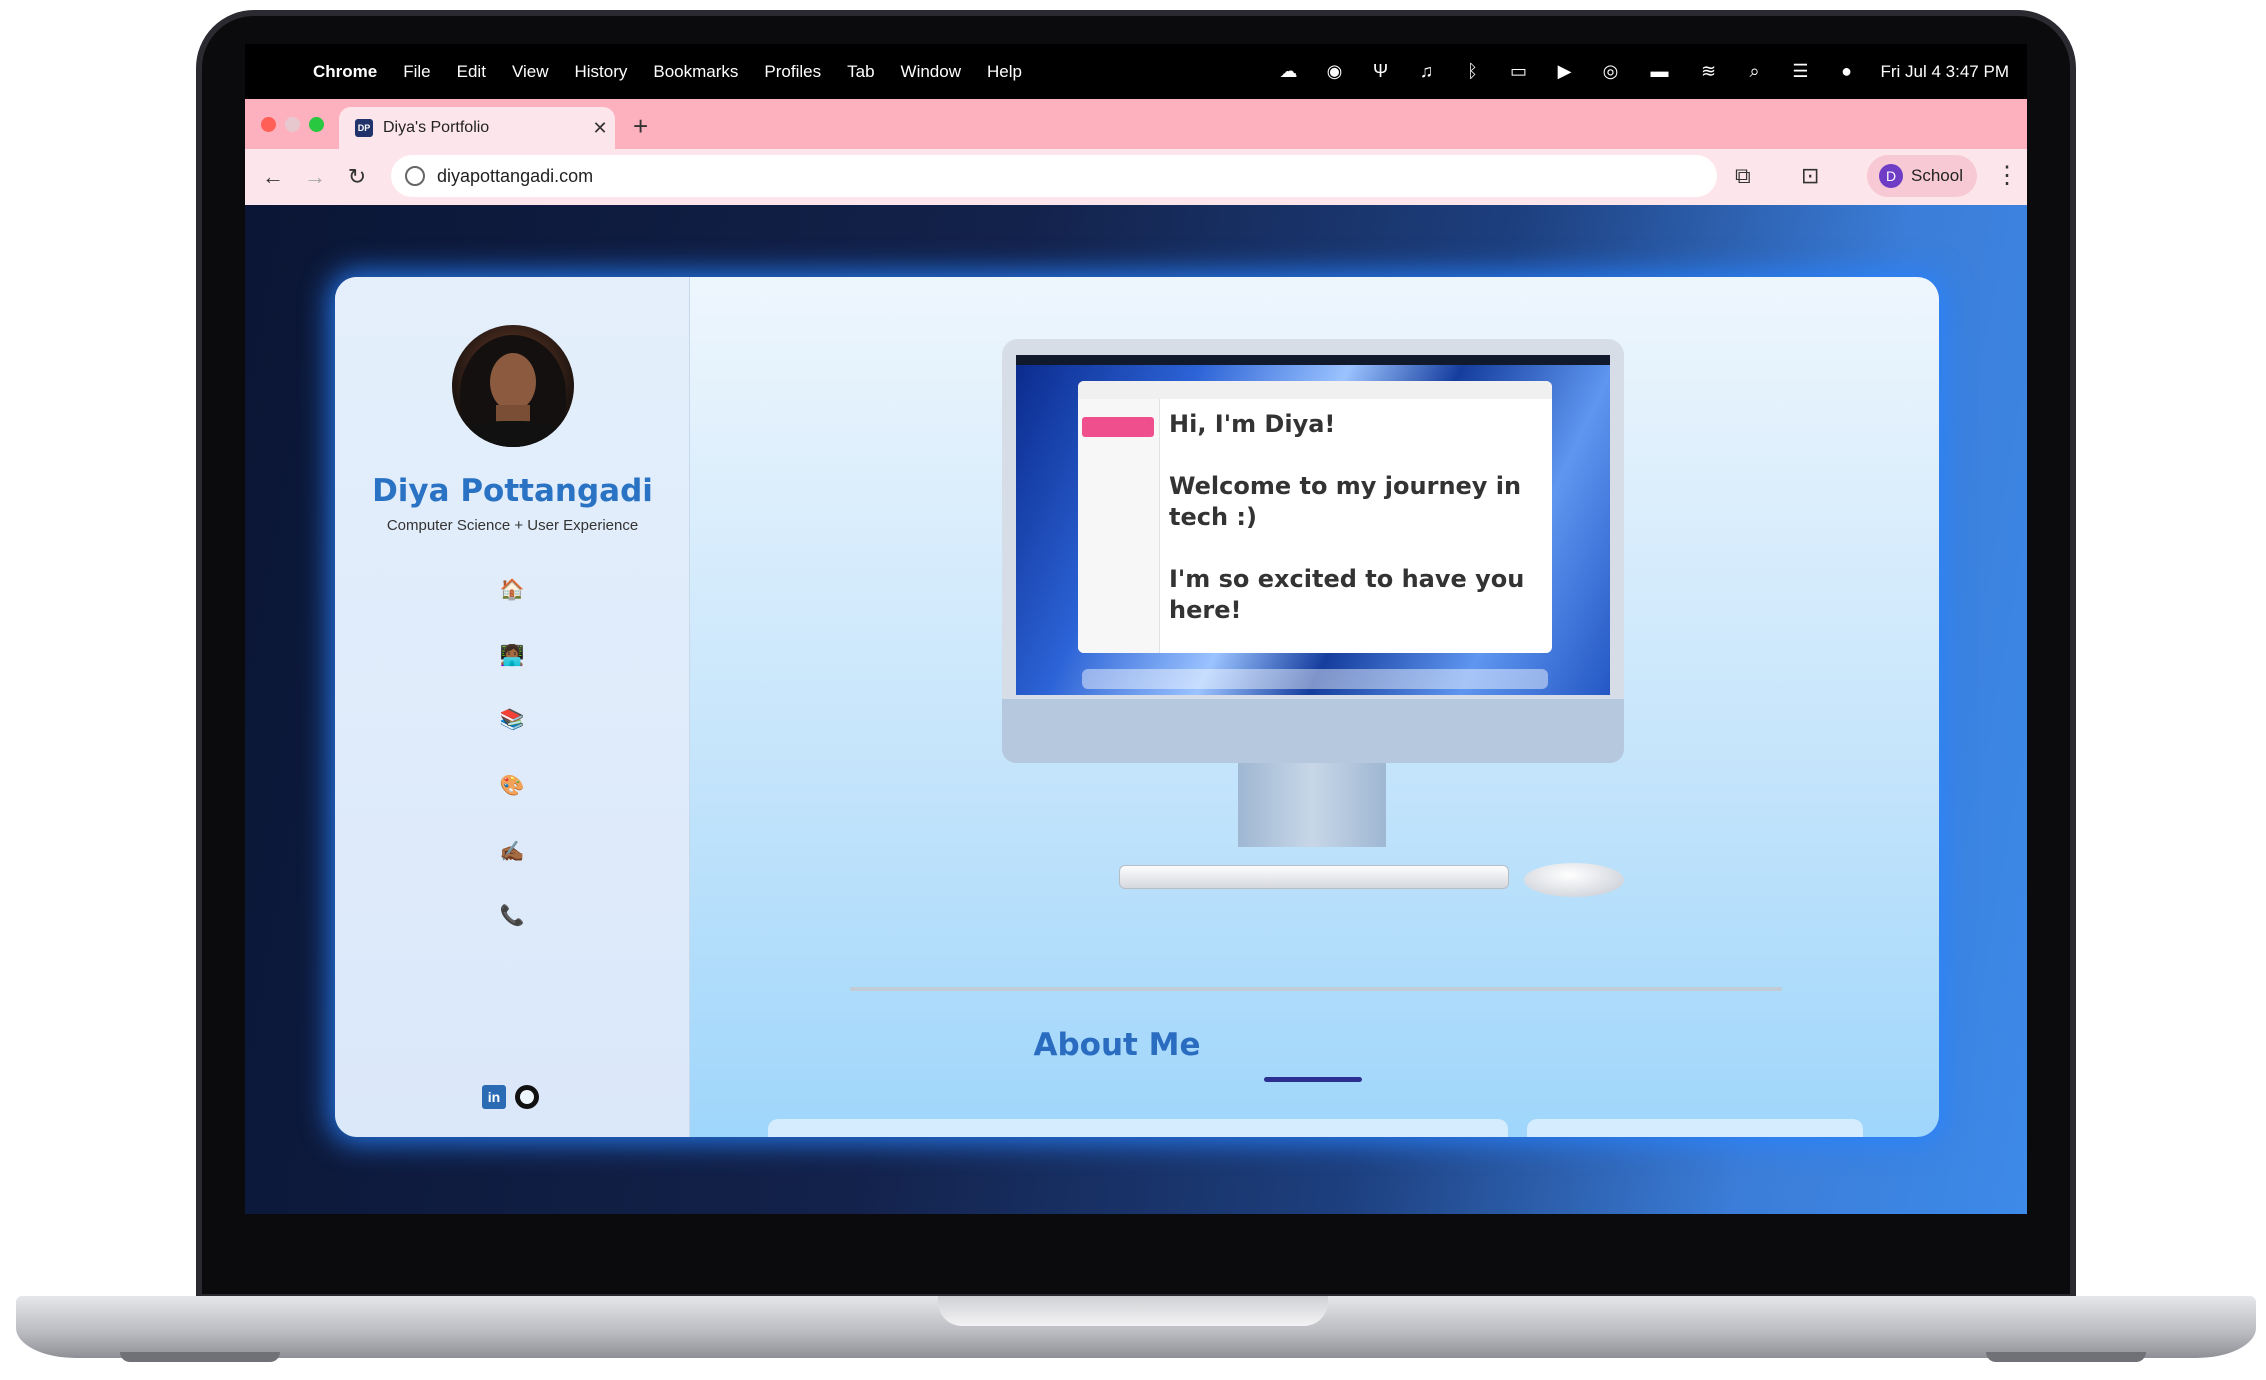  What do you see at coordinates (1660, 72) in the screenshot?
I see `battery-icon: ▬` at bounding box center [1660, 72].